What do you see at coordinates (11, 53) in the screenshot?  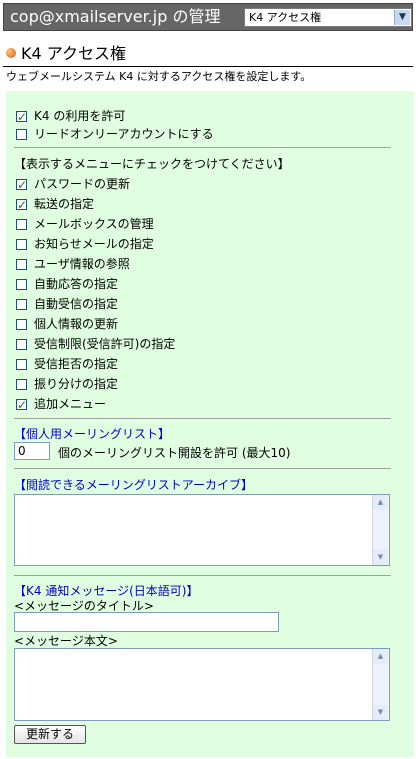 I see `orange-bullet-icon` at bounding box center [11, 53].